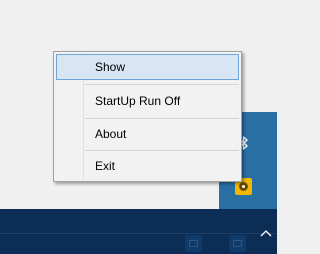  Describe the element at coordinates (147, 134) in the screenshot. I see `menu-item-about: About` at that location.